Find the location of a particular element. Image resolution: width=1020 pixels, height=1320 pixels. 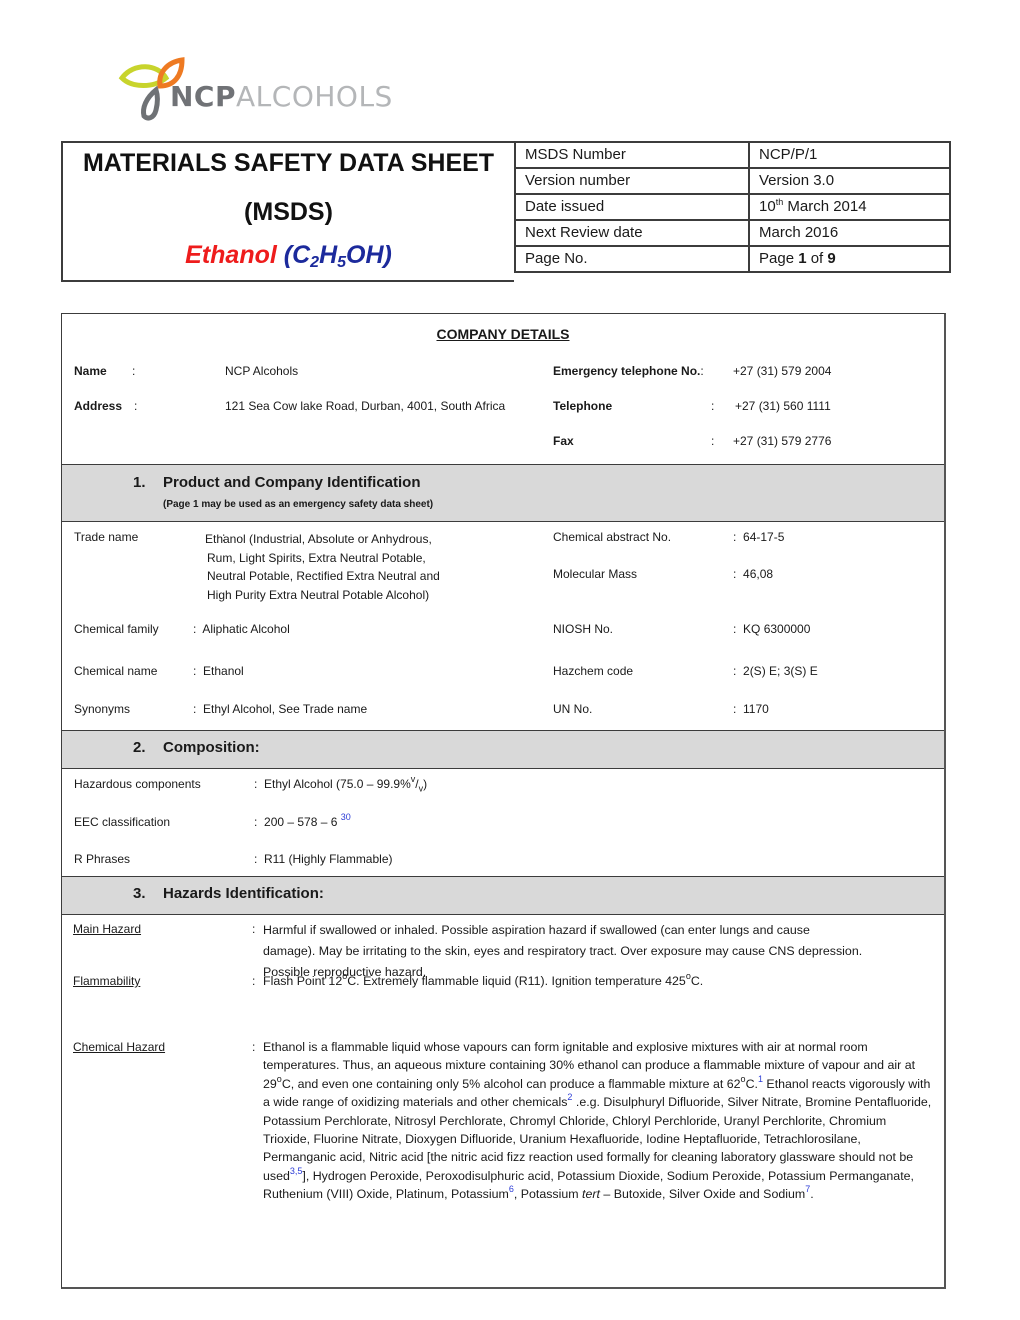

hazchem-value: : 2(S) E; 3(S) E is located at coordinates (775, 671).